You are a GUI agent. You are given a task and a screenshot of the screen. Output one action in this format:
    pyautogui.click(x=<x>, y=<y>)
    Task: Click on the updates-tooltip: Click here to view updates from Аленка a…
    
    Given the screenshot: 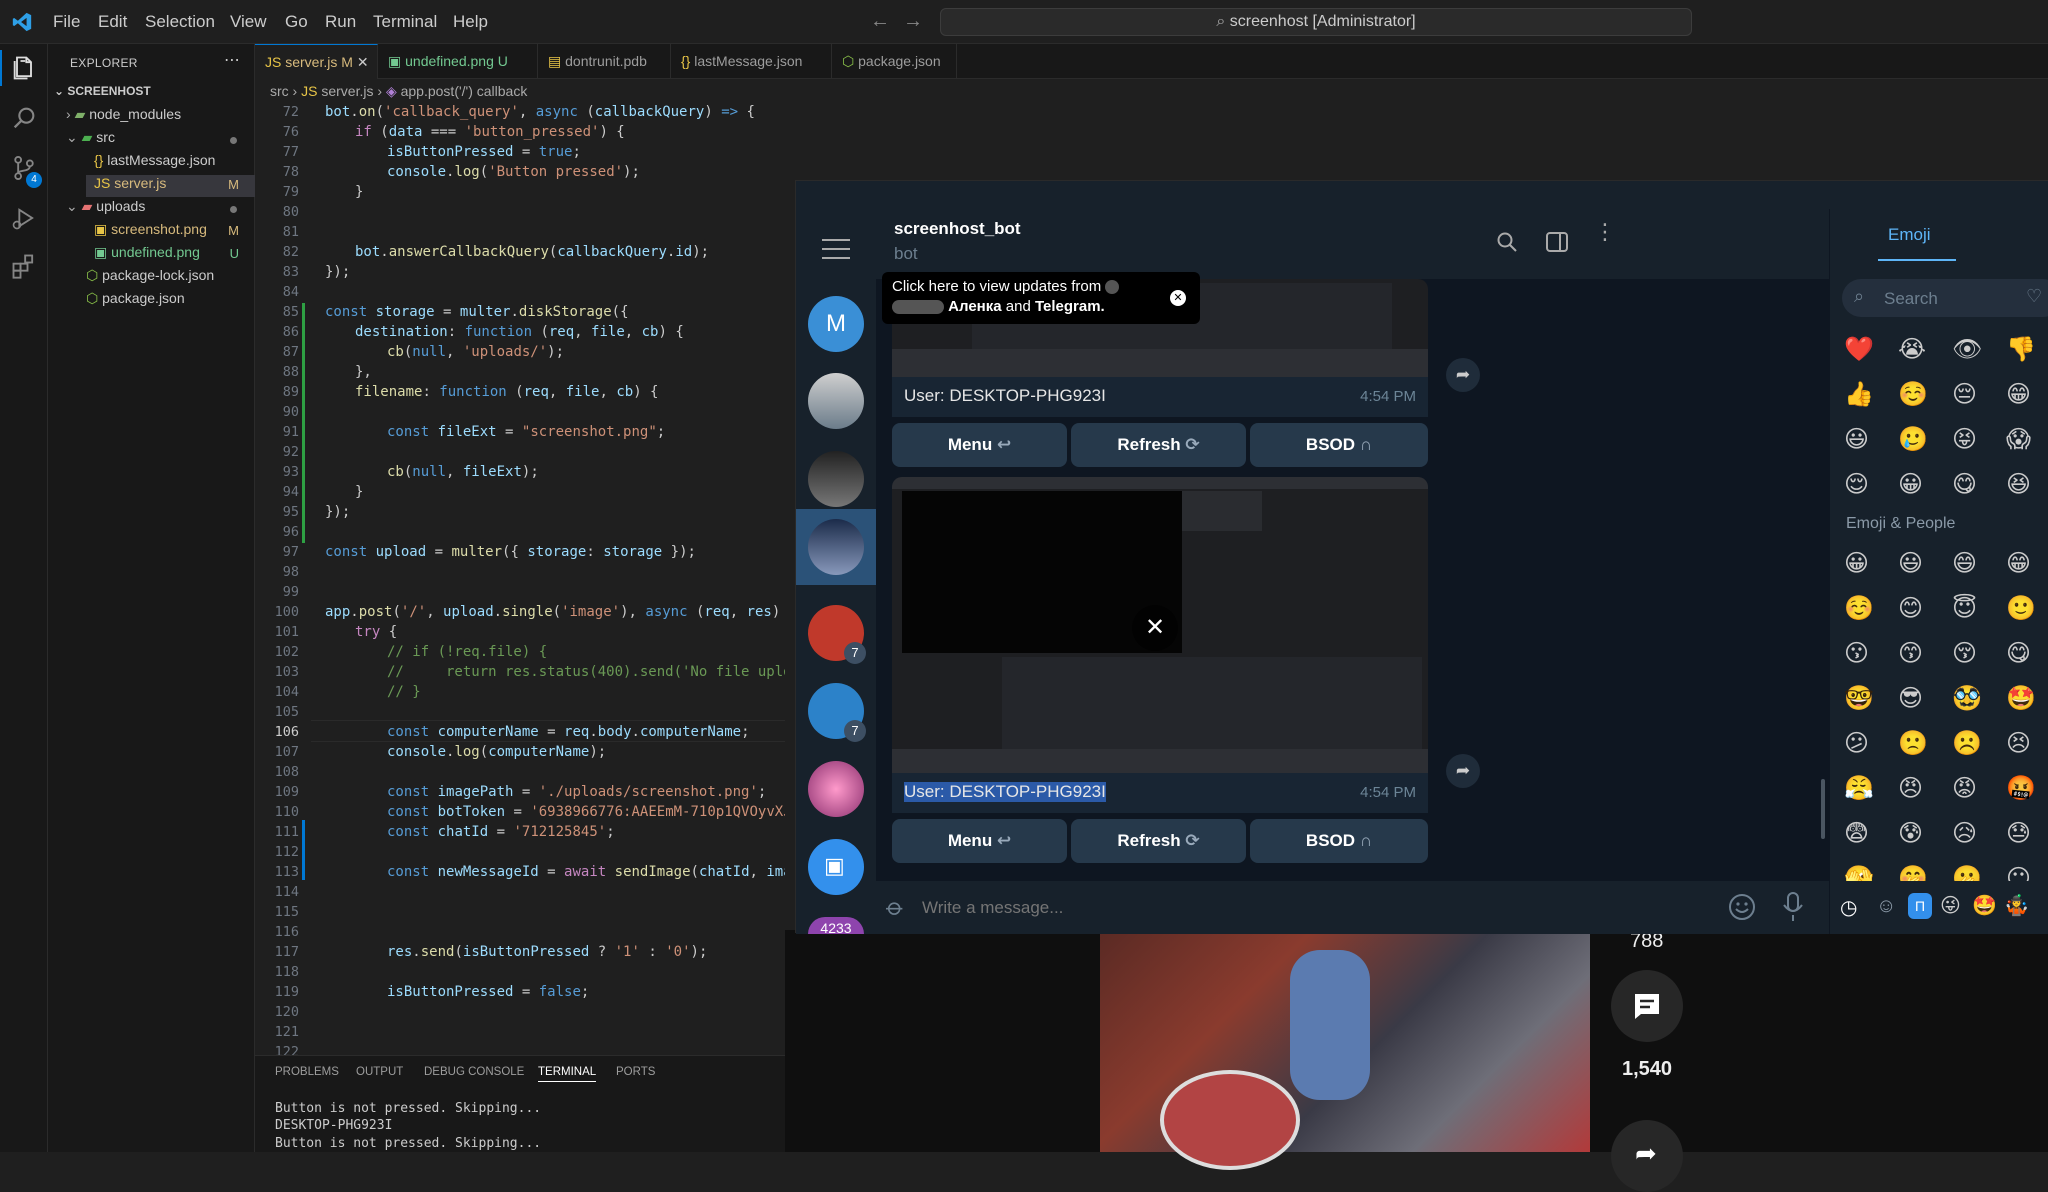 What is the action you would take?
    pyautogui.click(x=1041, y=298)
    